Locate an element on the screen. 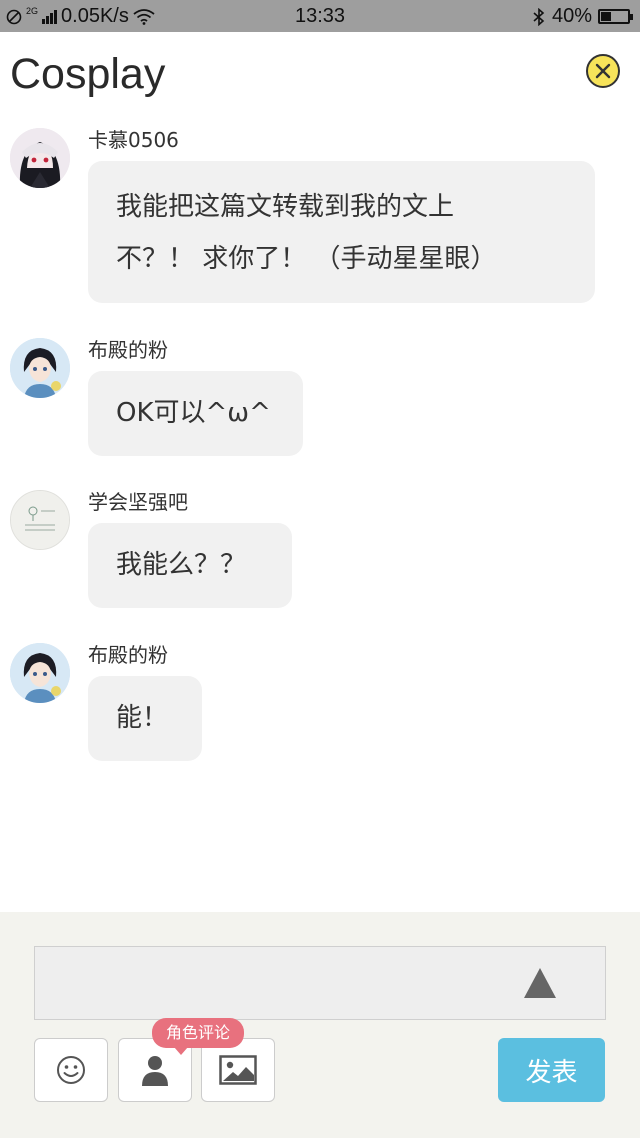 The width and height of the screenshot is (640, 1138). comment-text-line: 不？！ 求你了！ （手动星星眼） is located at coordinates (306, 259).